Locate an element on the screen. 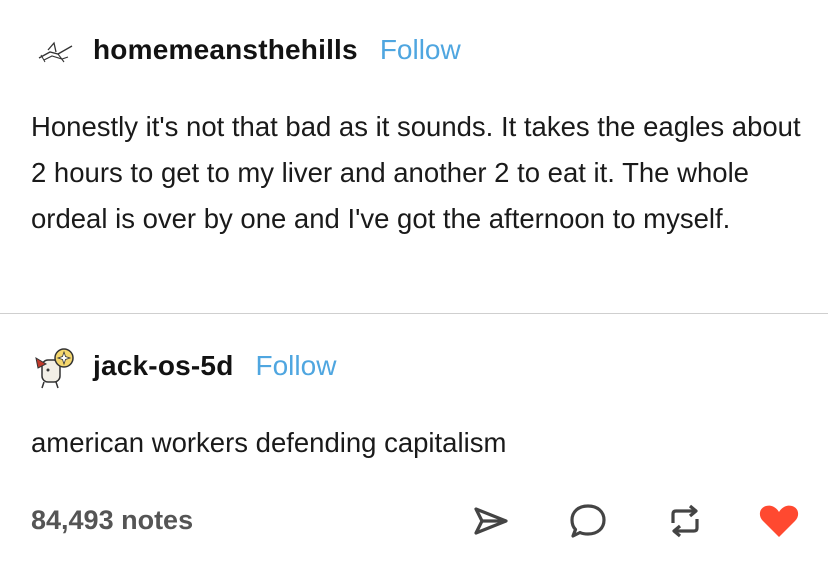 The image size is (828, 574). like-button is located at coordinates (779, 521).